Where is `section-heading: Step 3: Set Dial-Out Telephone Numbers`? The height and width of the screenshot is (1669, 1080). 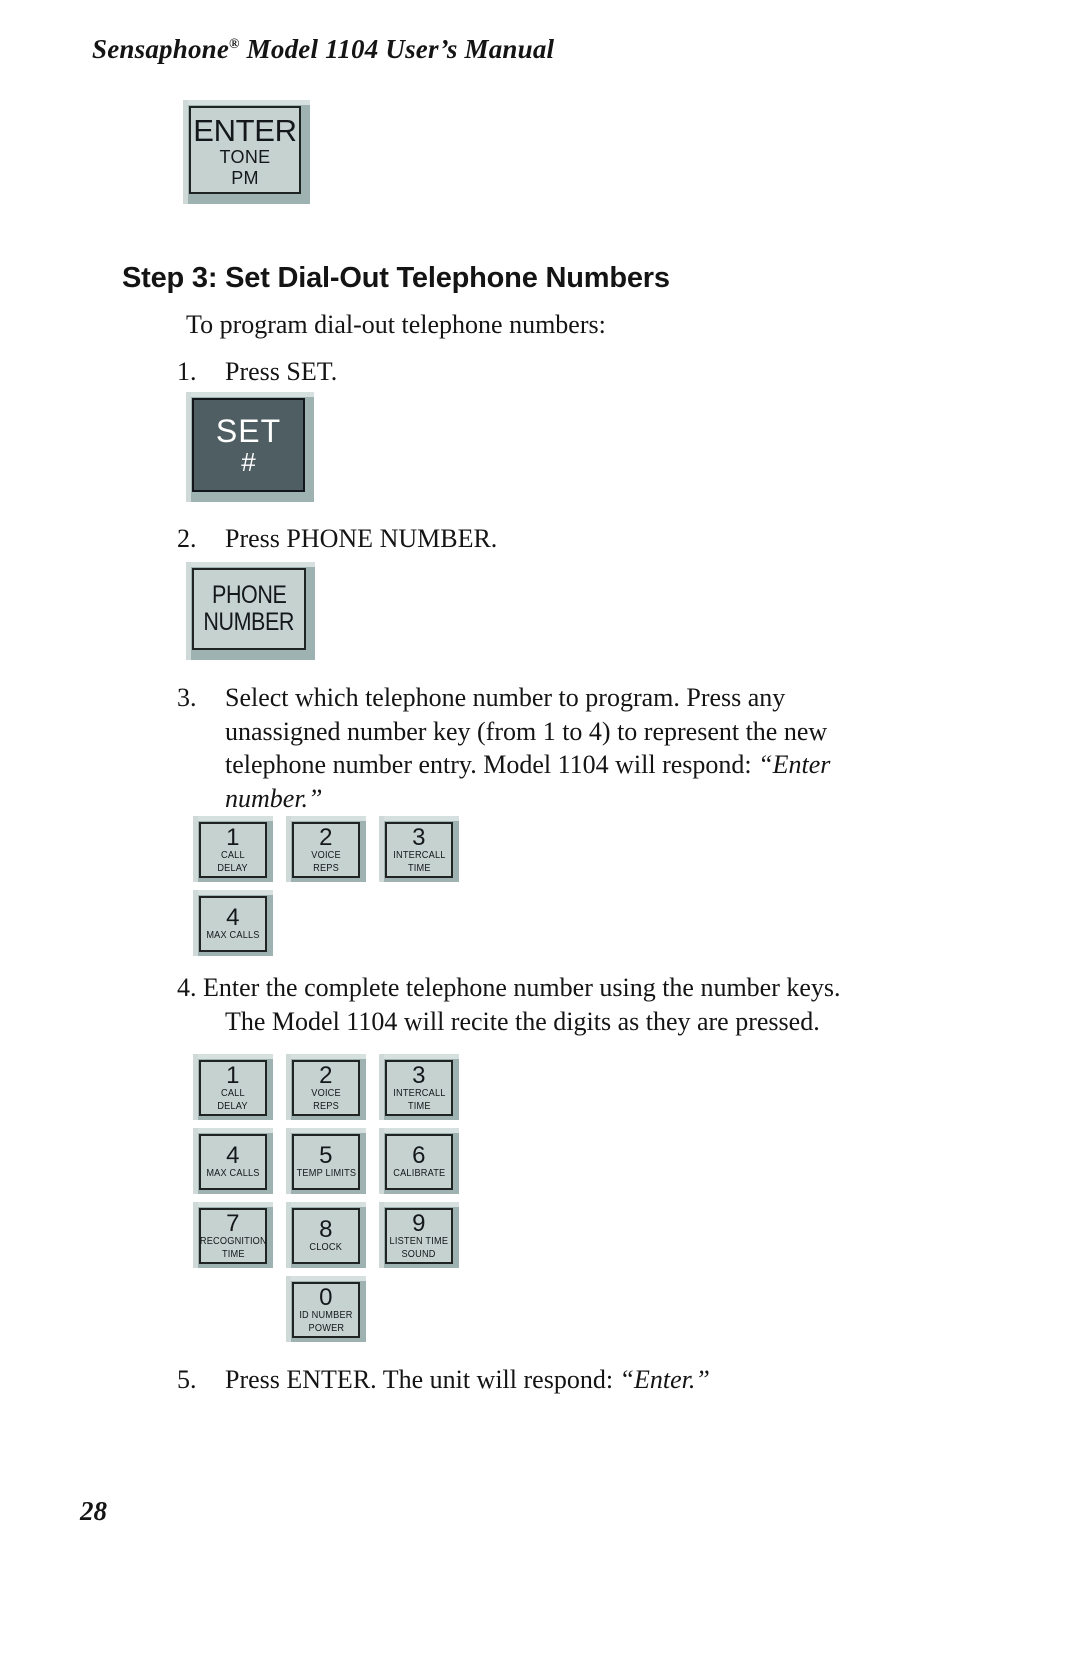 section-heading: Step 3: Set Dial-Out Telephone Numbers is located at coordinates (396, 278).